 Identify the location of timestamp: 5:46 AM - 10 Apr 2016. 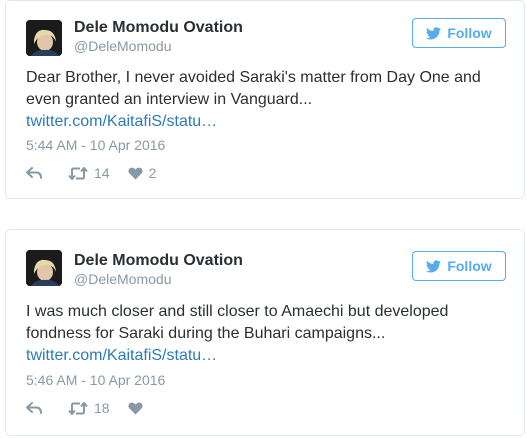
(95, 380).